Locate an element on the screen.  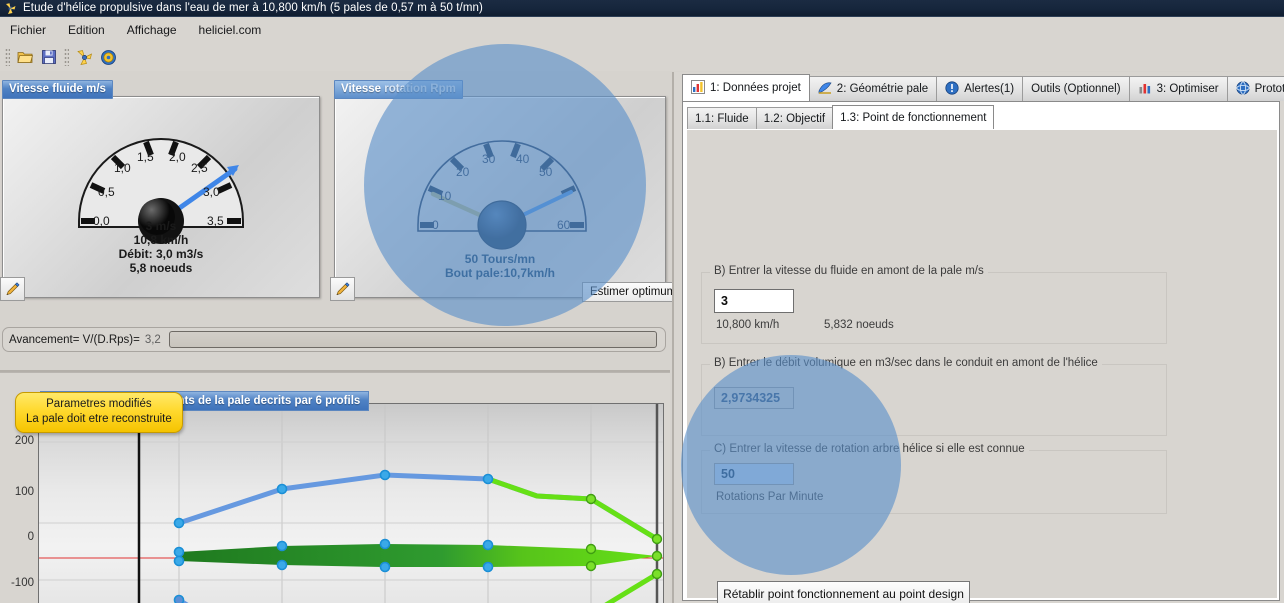
tab-label: 2: Géométrie pale is located at coordinates (882, 89).